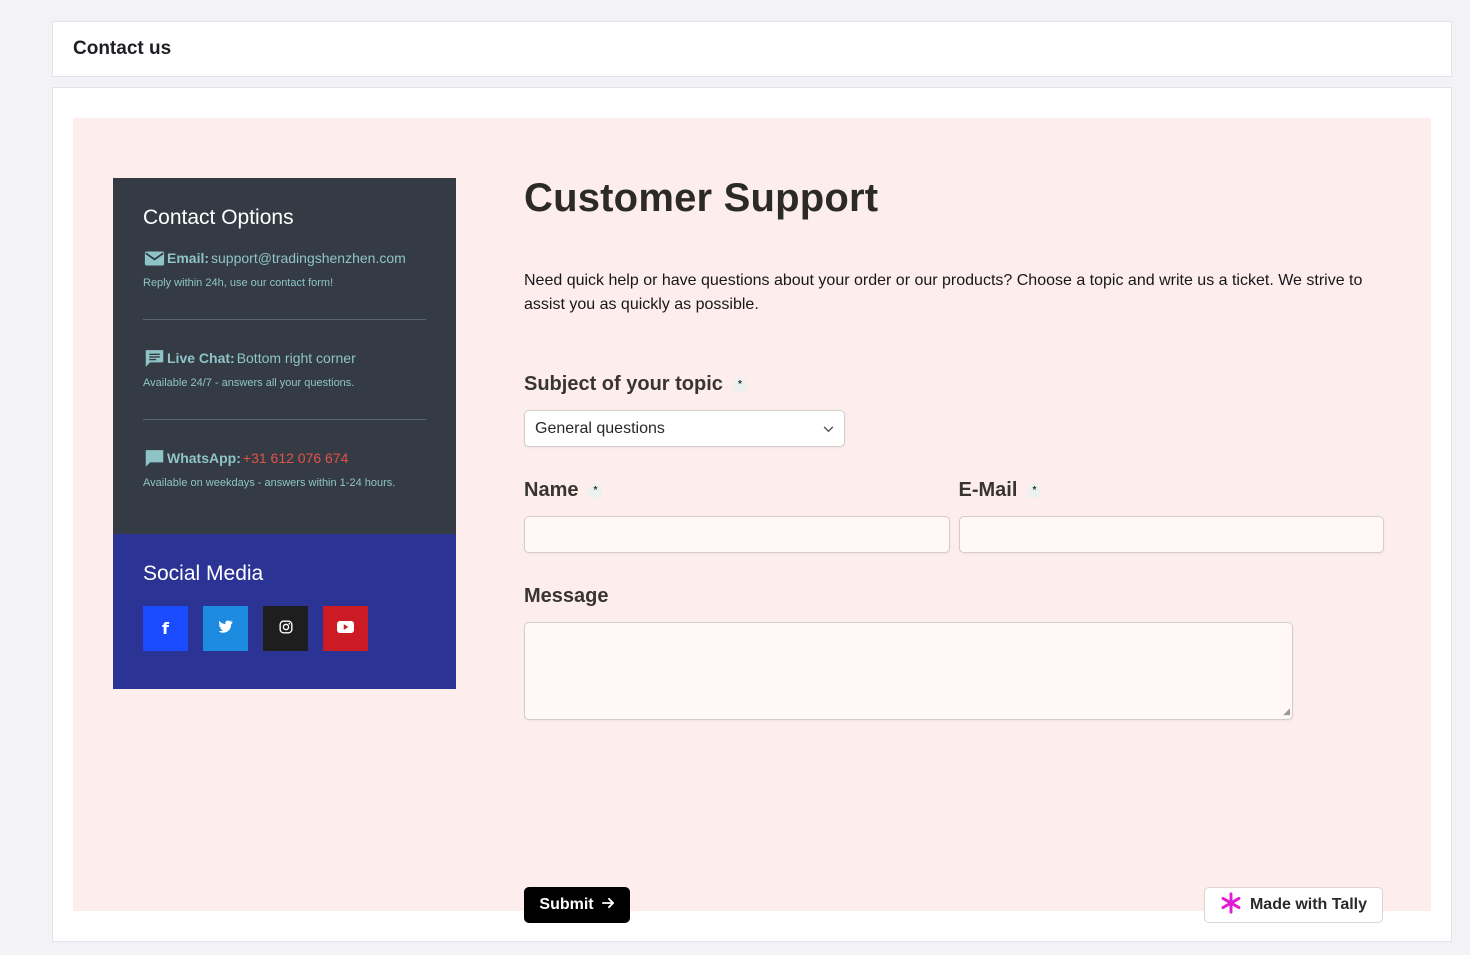 Image resolution: width=1470 pixels, height=955 pixels. Describe the element at coordinates (566, 904) in the screenshot. I see `submit-label: Submit` at that location.